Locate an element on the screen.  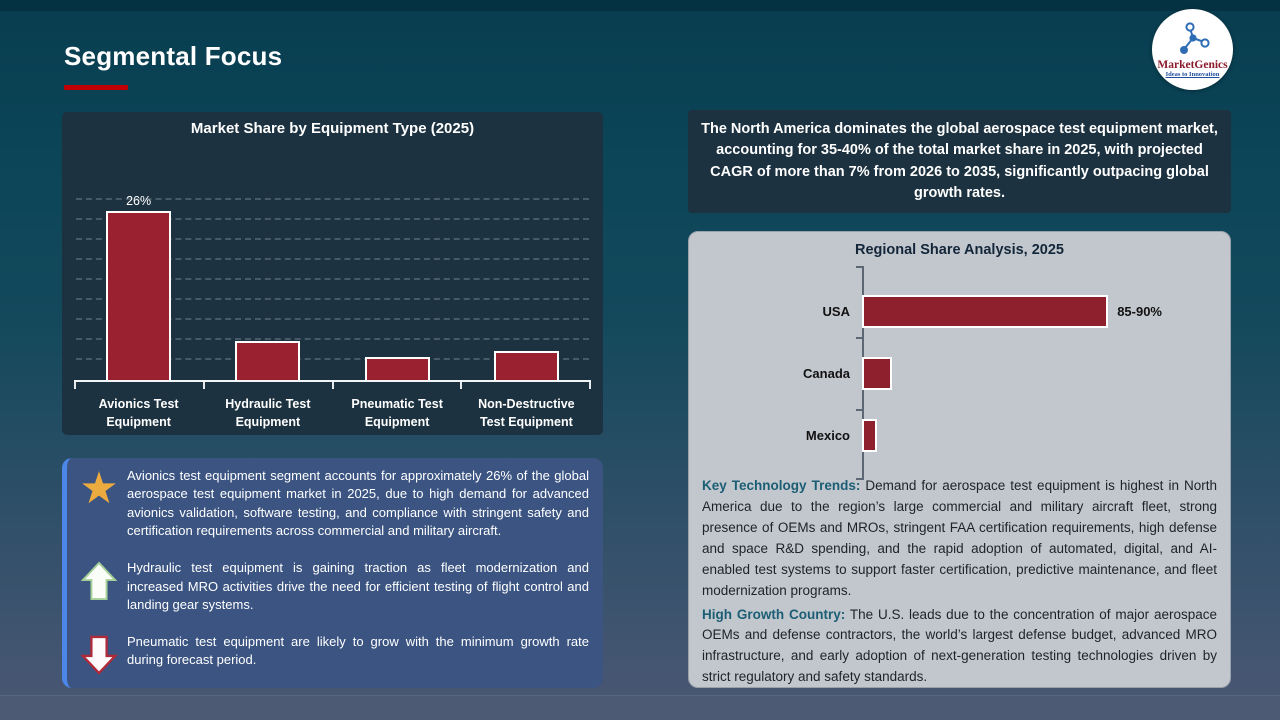
region-label-usa: USA is located at coordinates (836, 311).